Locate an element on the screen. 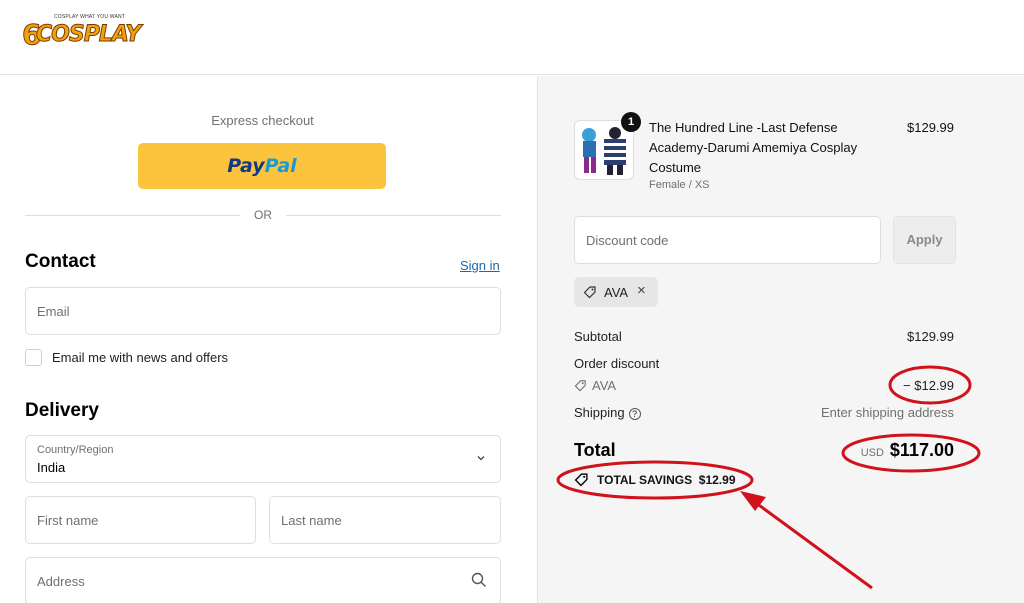 This screenshot has height=603, width=1024. site-logo: 6 COSPLAY WHAT YOU WANT COSPLAY is located at coordinates (81, 34).